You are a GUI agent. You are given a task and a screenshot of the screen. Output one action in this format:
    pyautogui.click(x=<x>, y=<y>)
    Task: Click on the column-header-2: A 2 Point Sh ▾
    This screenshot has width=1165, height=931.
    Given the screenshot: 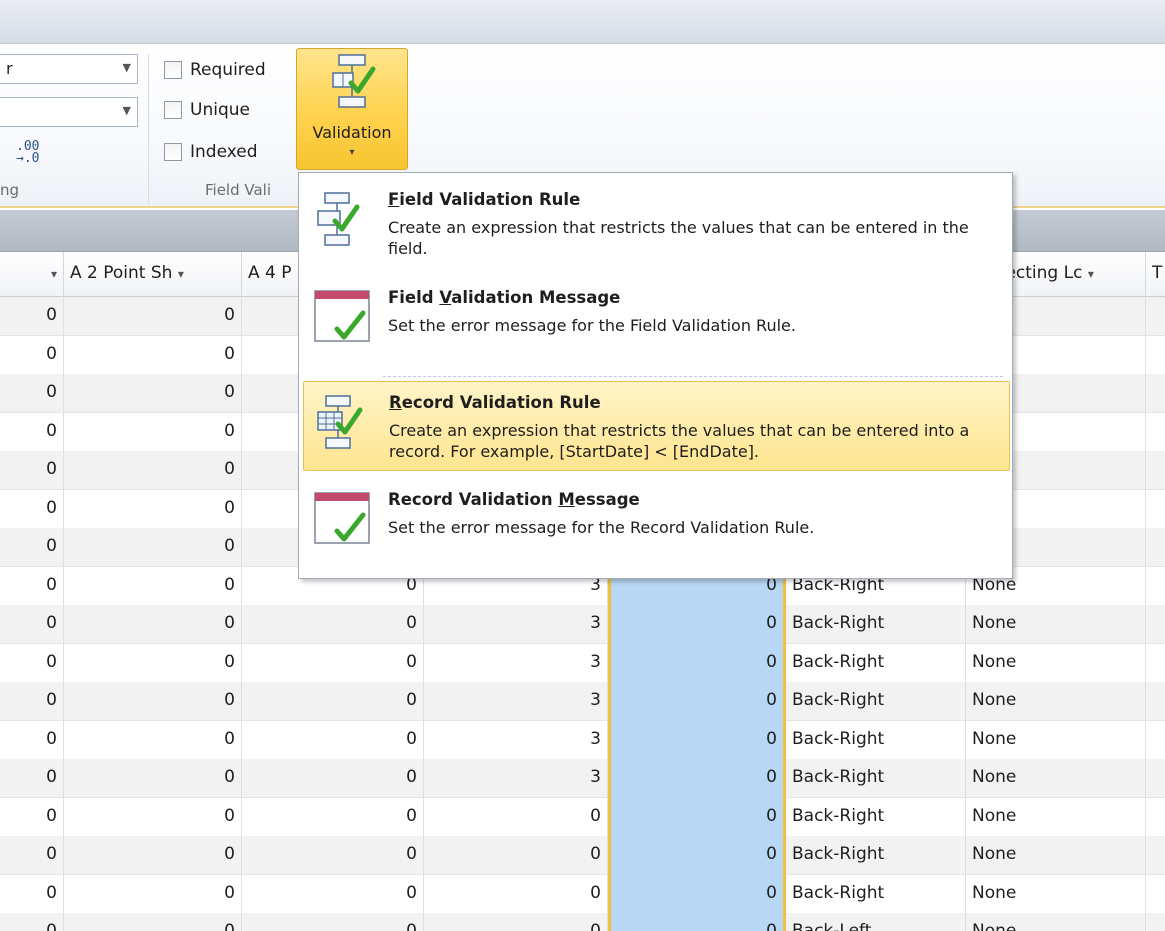 What is the action you would take?
    pyautogui.click(x=153, y=274)
    